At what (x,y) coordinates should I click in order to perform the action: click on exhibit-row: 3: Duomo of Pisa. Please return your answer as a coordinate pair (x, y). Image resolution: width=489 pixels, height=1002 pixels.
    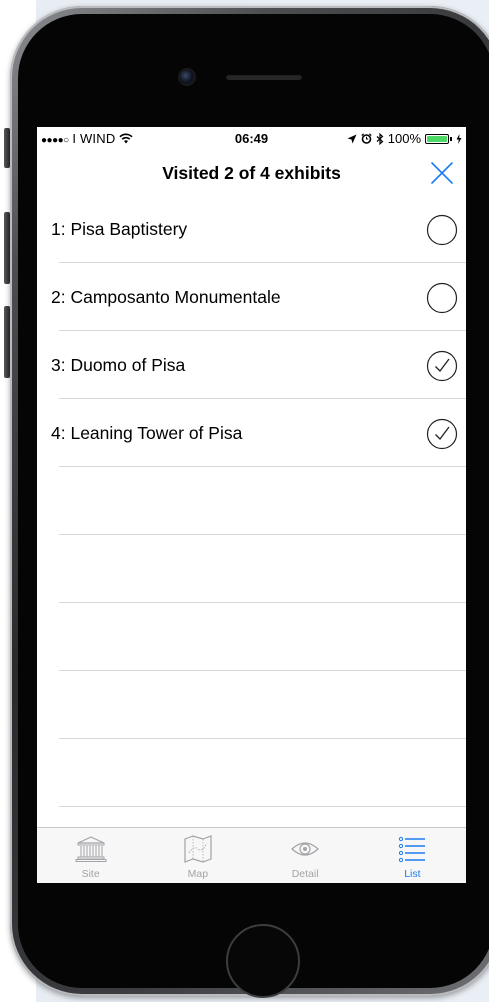
    Looking at the image, I should click on (251, 365).